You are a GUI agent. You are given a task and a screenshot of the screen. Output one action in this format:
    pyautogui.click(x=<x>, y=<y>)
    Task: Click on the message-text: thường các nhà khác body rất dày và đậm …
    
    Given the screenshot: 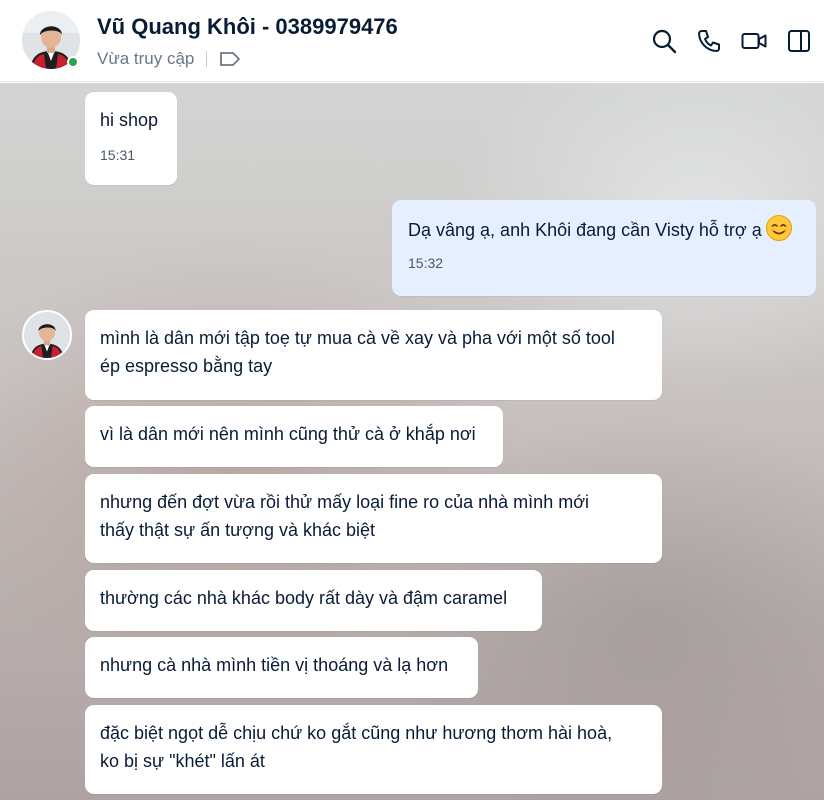 What is the action you would take?
    pyautogui.click(x=304, y=598)
    